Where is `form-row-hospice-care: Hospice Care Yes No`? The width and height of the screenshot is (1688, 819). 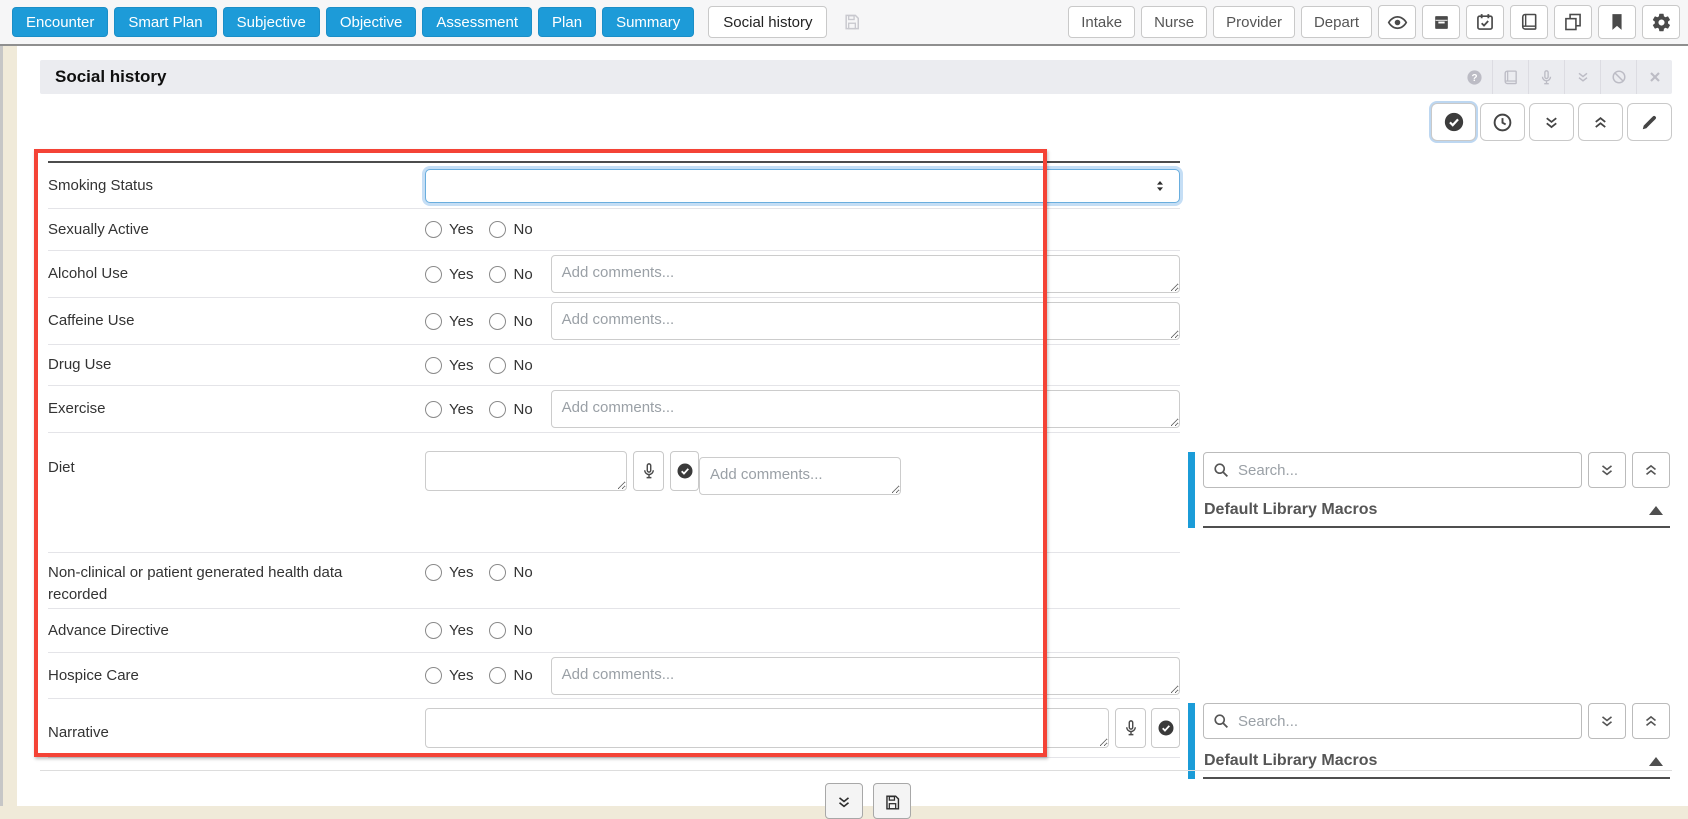 form-row-hospice-care: Hospice Care Yes No is located at coordinates (614, 676).